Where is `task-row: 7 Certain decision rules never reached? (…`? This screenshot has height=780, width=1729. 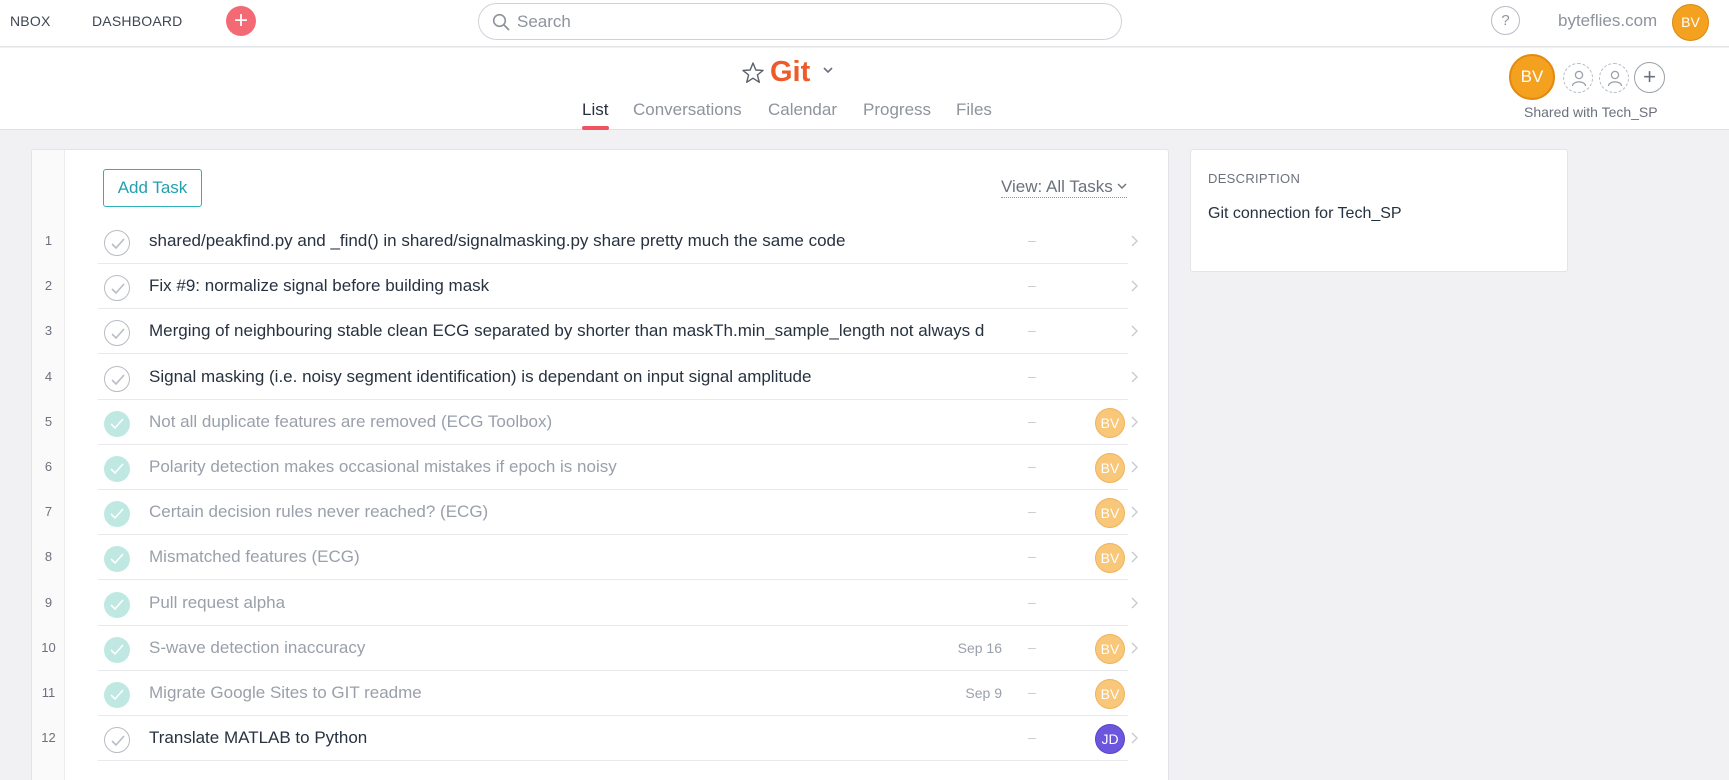
task-row: 7 Certain decision rules never reached? (… is located at coordinates (600, 512).